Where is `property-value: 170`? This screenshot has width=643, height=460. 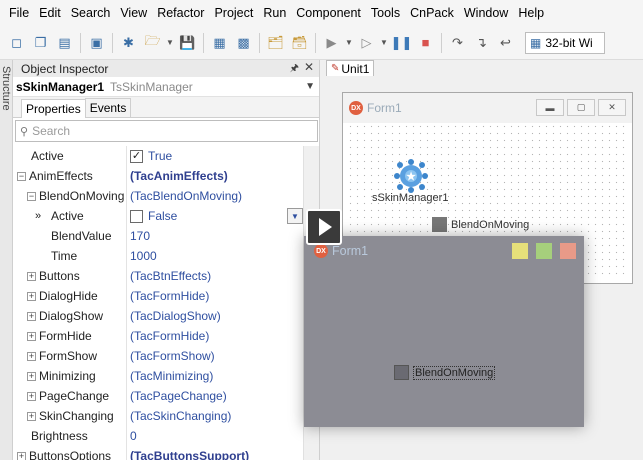
property-value: 170 is located at coordinates (215, 236).